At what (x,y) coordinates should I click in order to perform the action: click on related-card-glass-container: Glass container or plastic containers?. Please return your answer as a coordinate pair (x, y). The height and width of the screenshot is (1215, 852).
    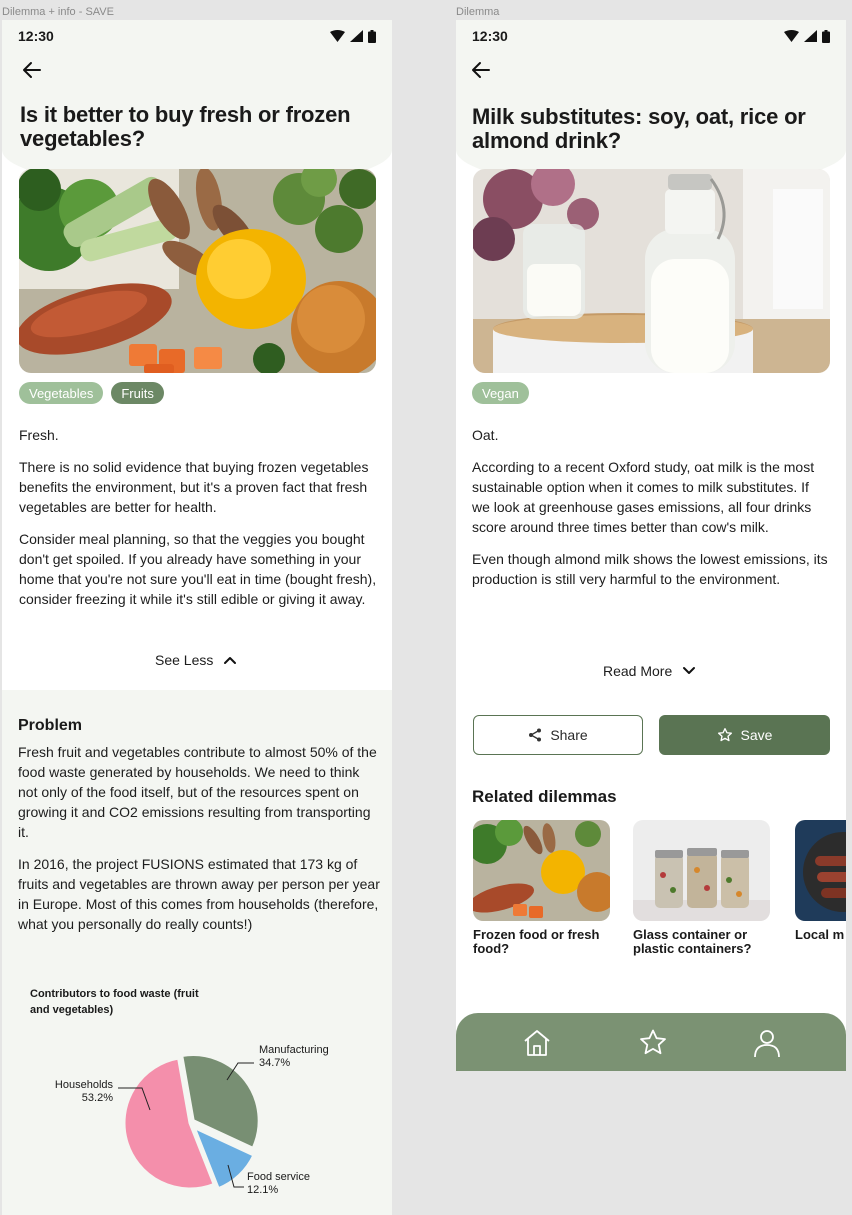
    Looking at the image, I should click on (701, 888).